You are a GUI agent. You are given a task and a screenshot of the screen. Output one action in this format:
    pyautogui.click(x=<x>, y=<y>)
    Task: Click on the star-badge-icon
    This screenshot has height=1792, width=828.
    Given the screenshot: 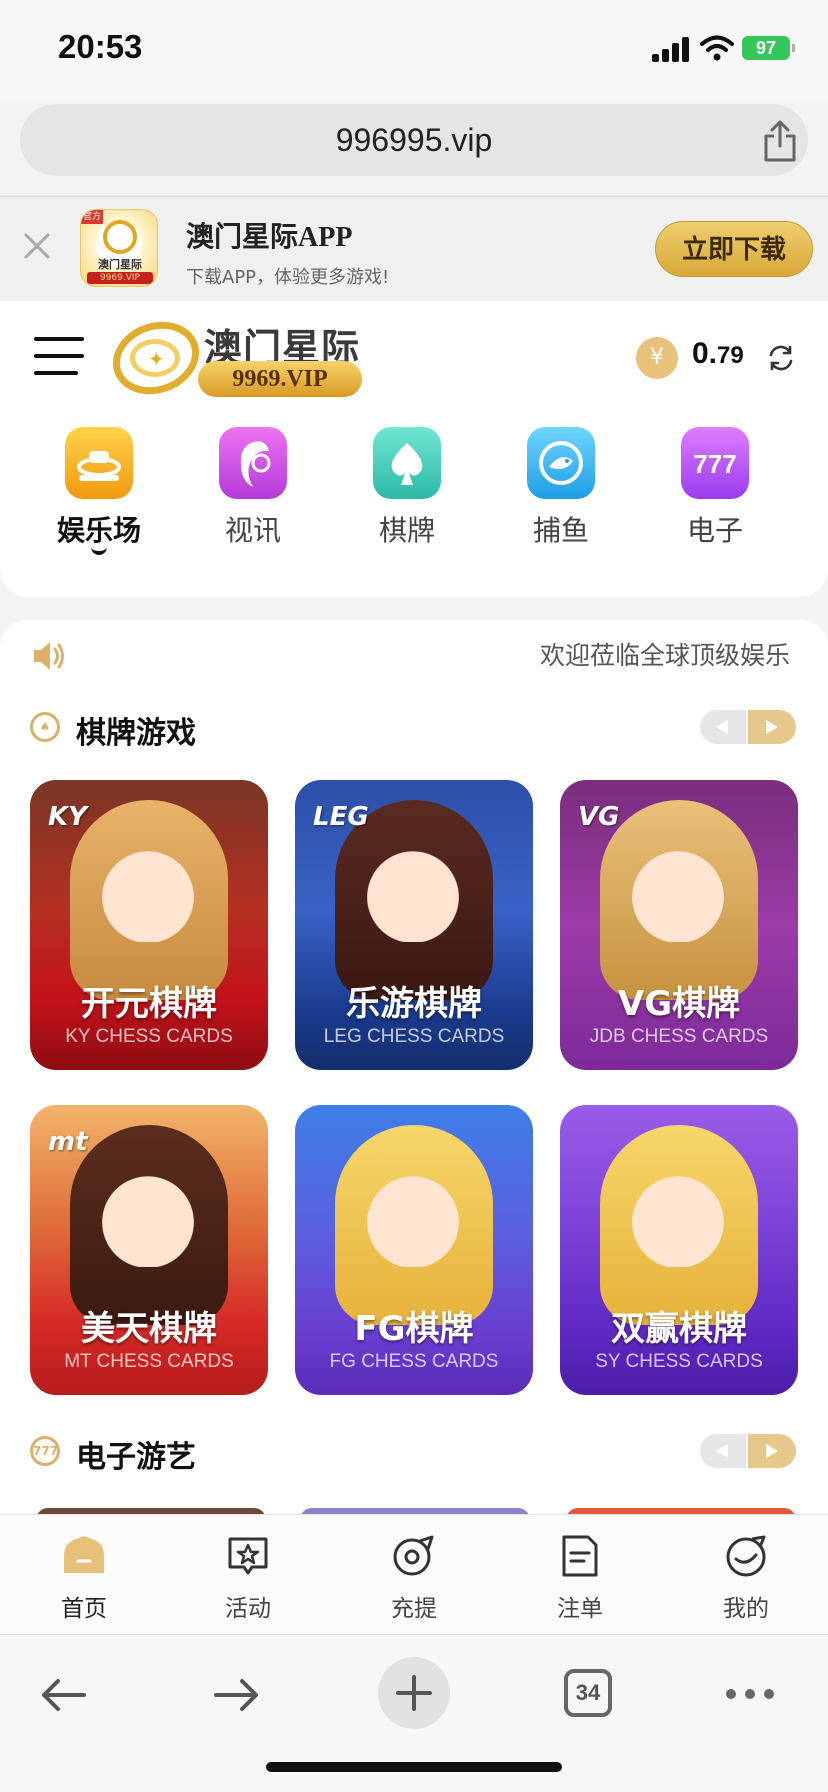 What is the action you would take?
    pyautogui.click(x=248, y=1556)
    